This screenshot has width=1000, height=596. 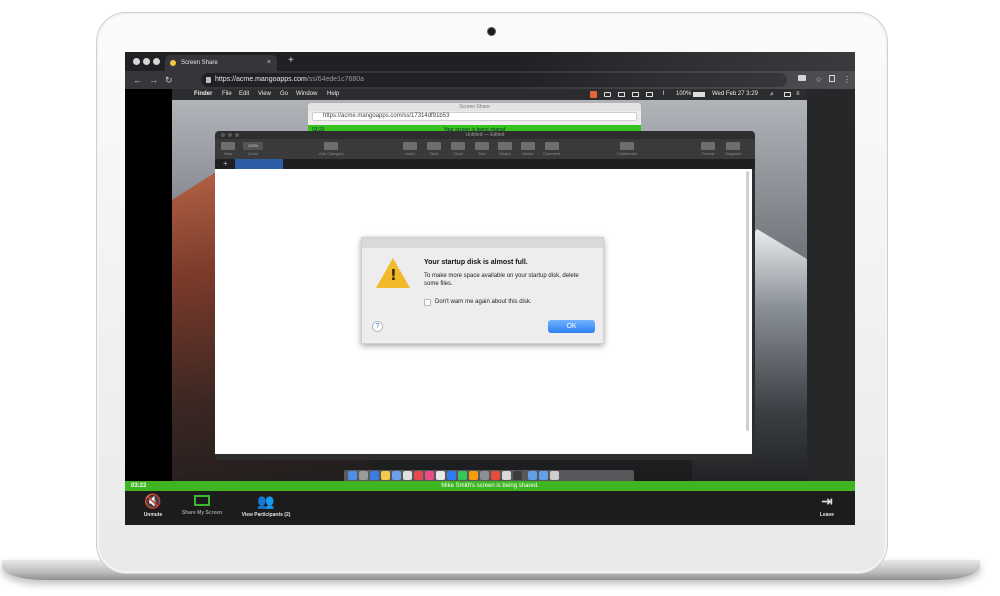 I want to click on new-tab-button: +, so click(x=291, y=61).